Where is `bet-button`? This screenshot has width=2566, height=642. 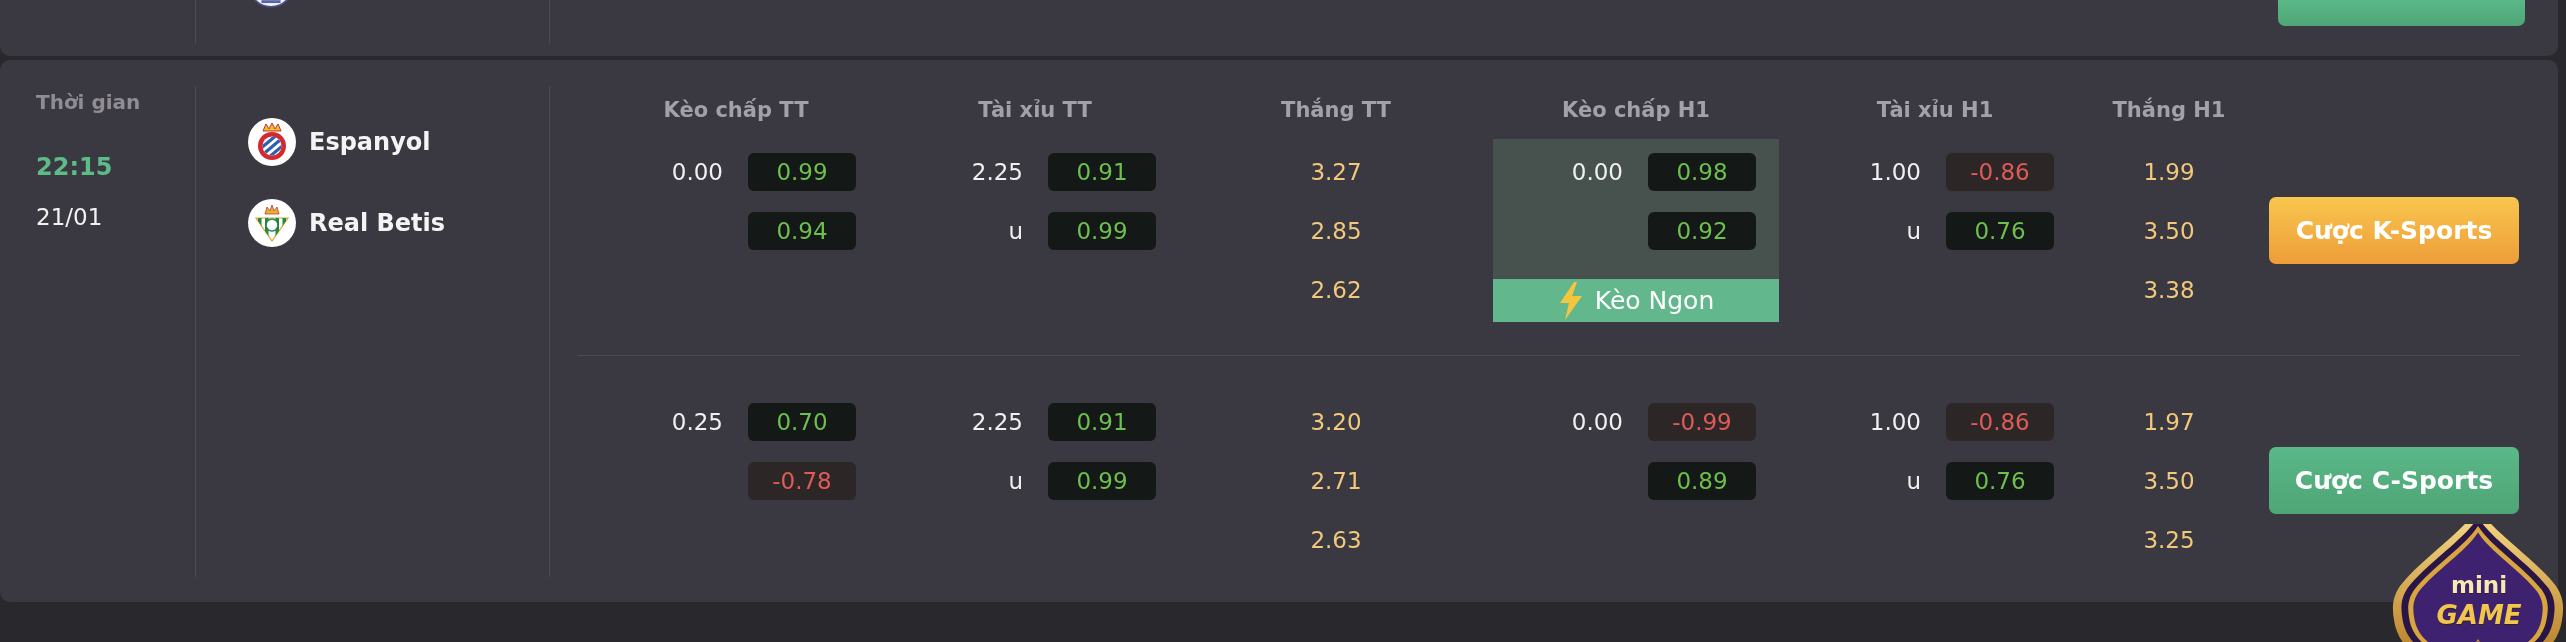
bet-button is located at coordinates (2401, 13).